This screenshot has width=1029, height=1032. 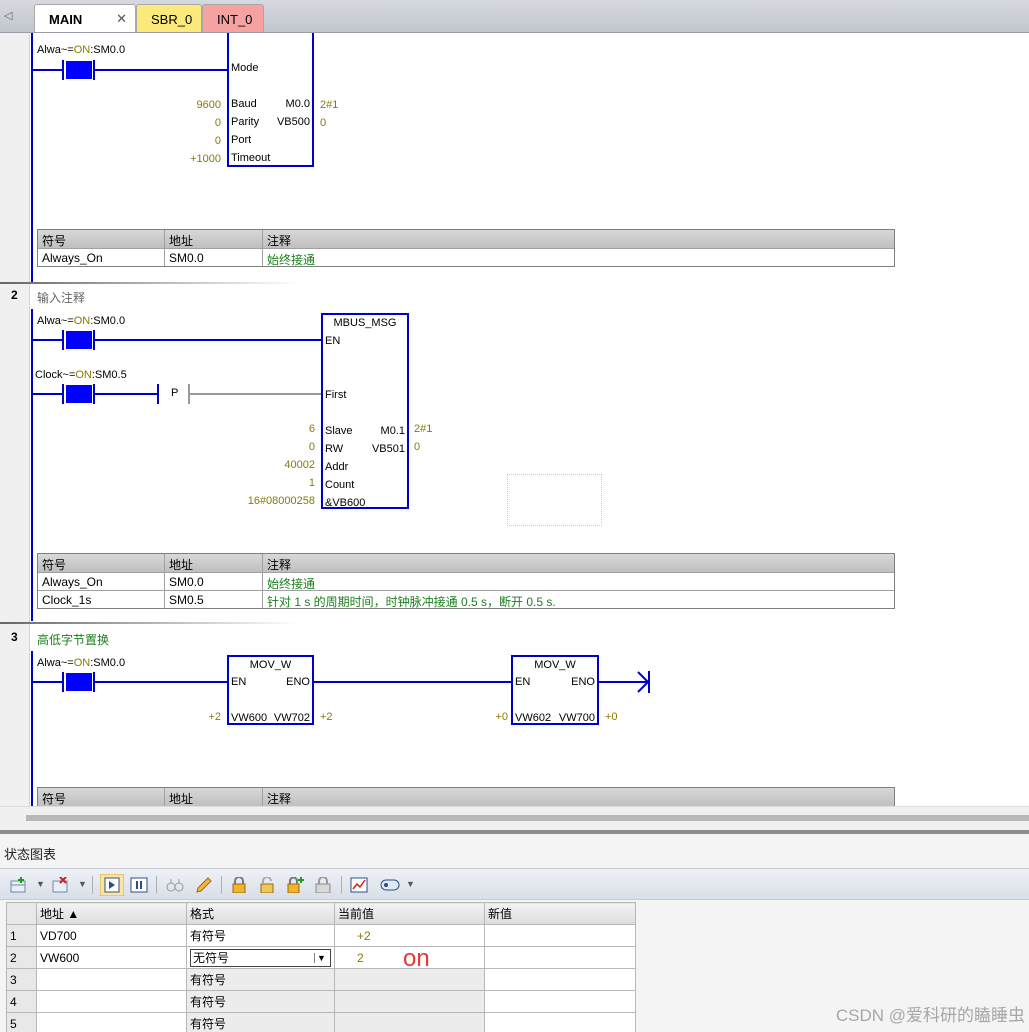 What do you see at coordinates (205, 159) in the screenshot?
I see `timeout-value: +1000` at bounding box center [205, 159].